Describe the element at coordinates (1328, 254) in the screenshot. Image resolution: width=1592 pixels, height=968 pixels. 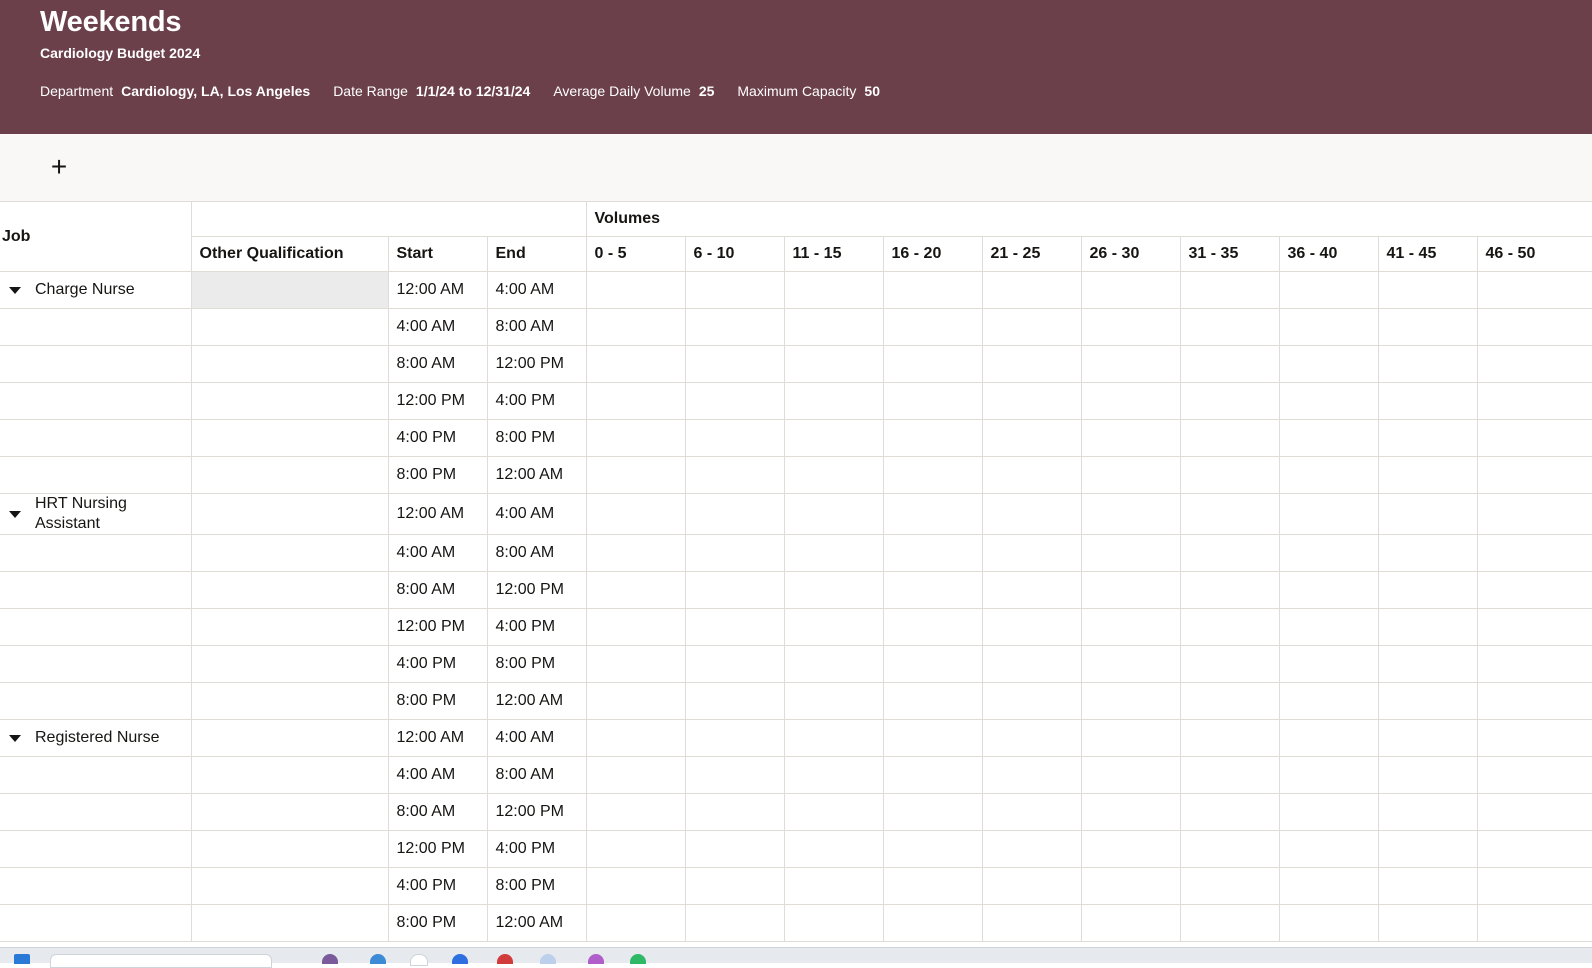
I see `column-header-volume-range: 36 - 40` at that location.